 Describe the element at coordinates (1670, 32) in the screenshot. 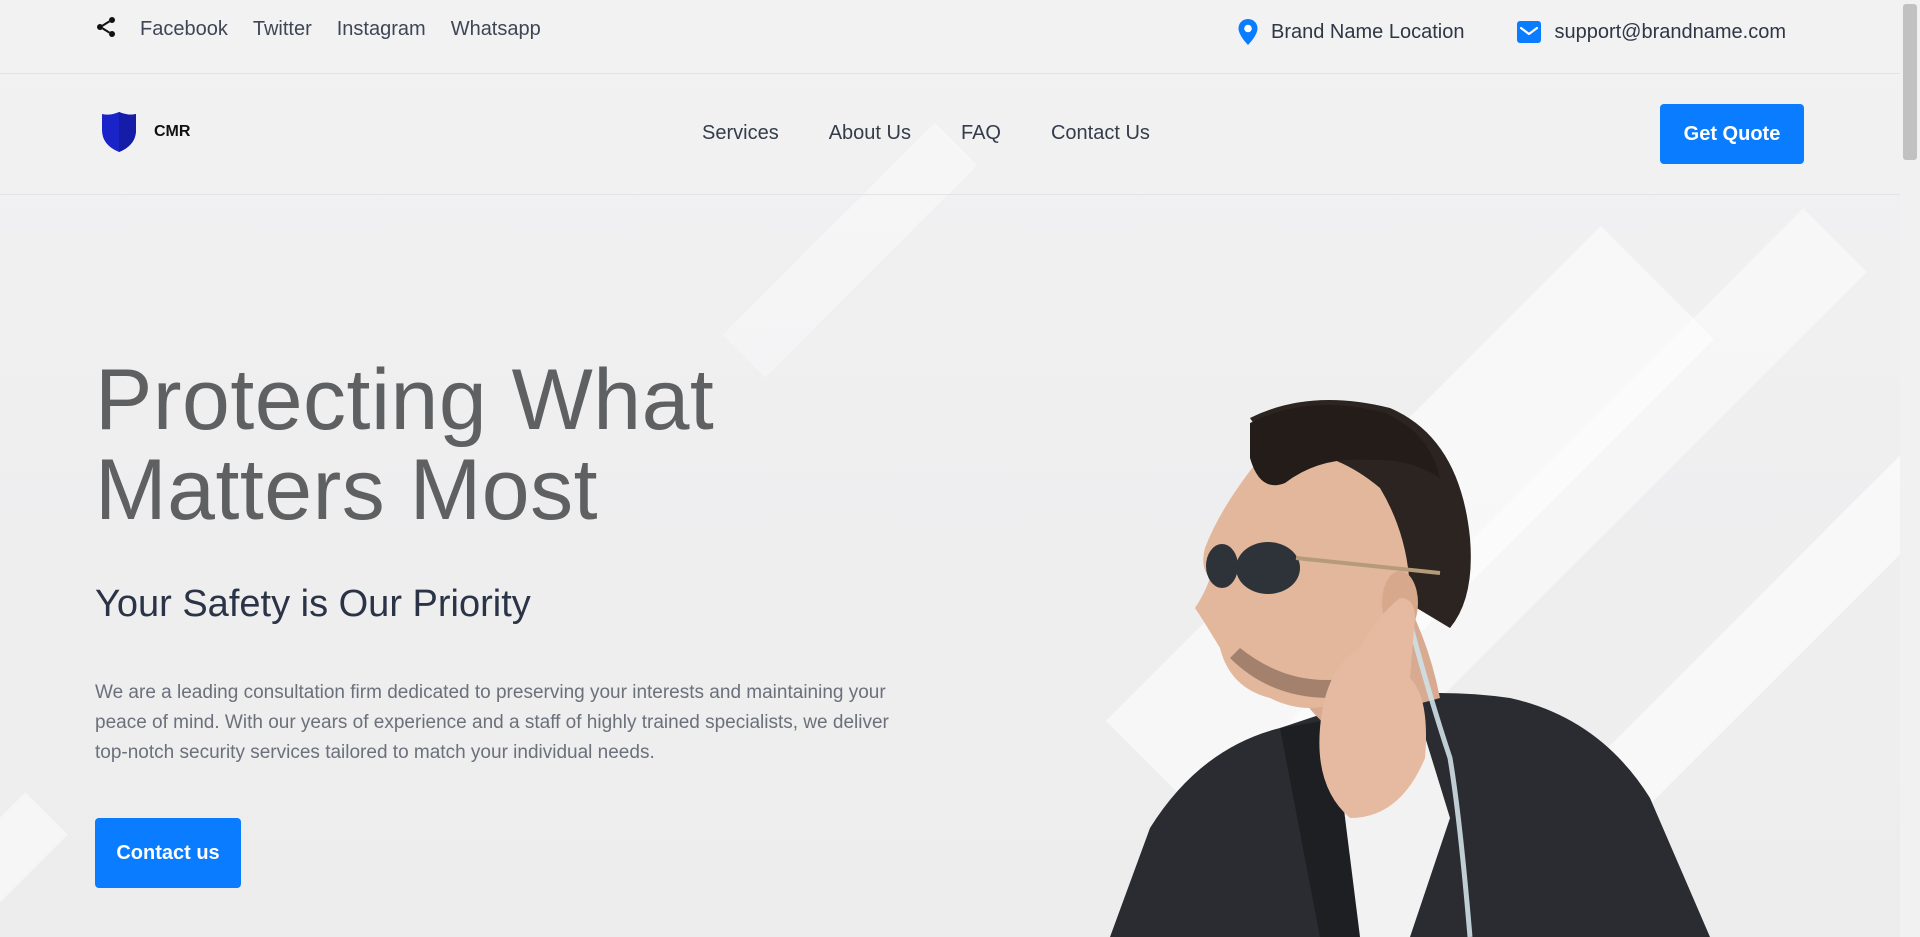

I see `email-link: support@brandname.com` at that location.